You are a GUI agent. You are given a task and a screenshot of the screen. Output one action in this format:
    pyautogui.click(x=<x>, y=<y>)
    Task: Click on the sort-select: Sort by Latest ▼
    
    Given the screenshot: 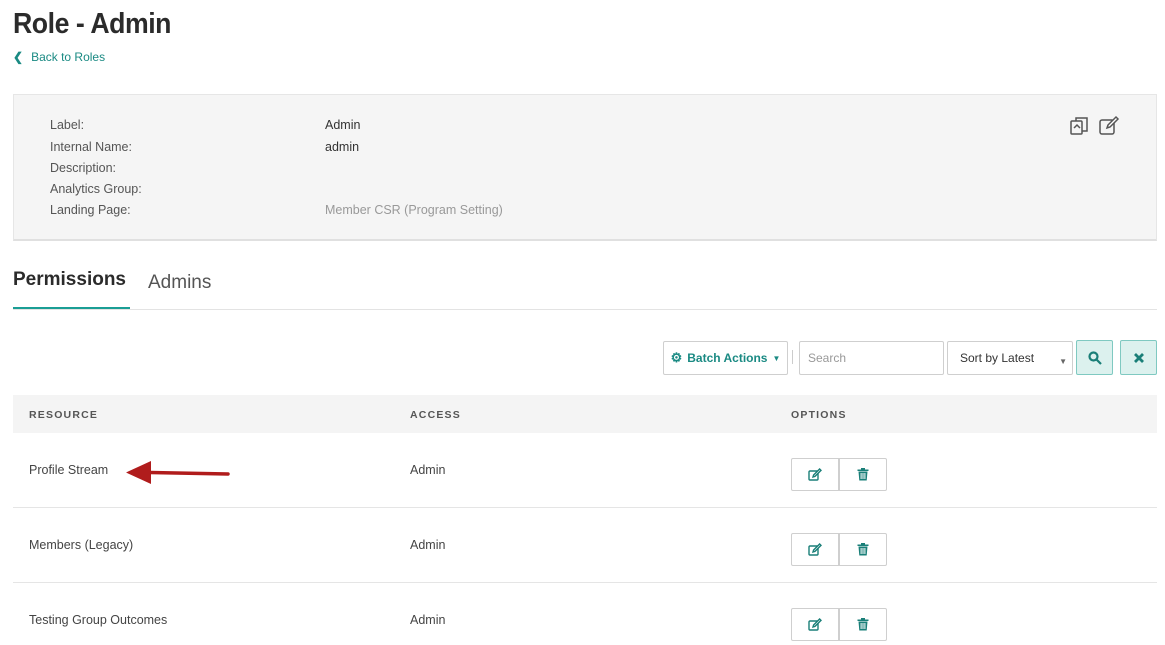 What is the action you would take?
    pyautogui.click(x=1010, y=358)
    